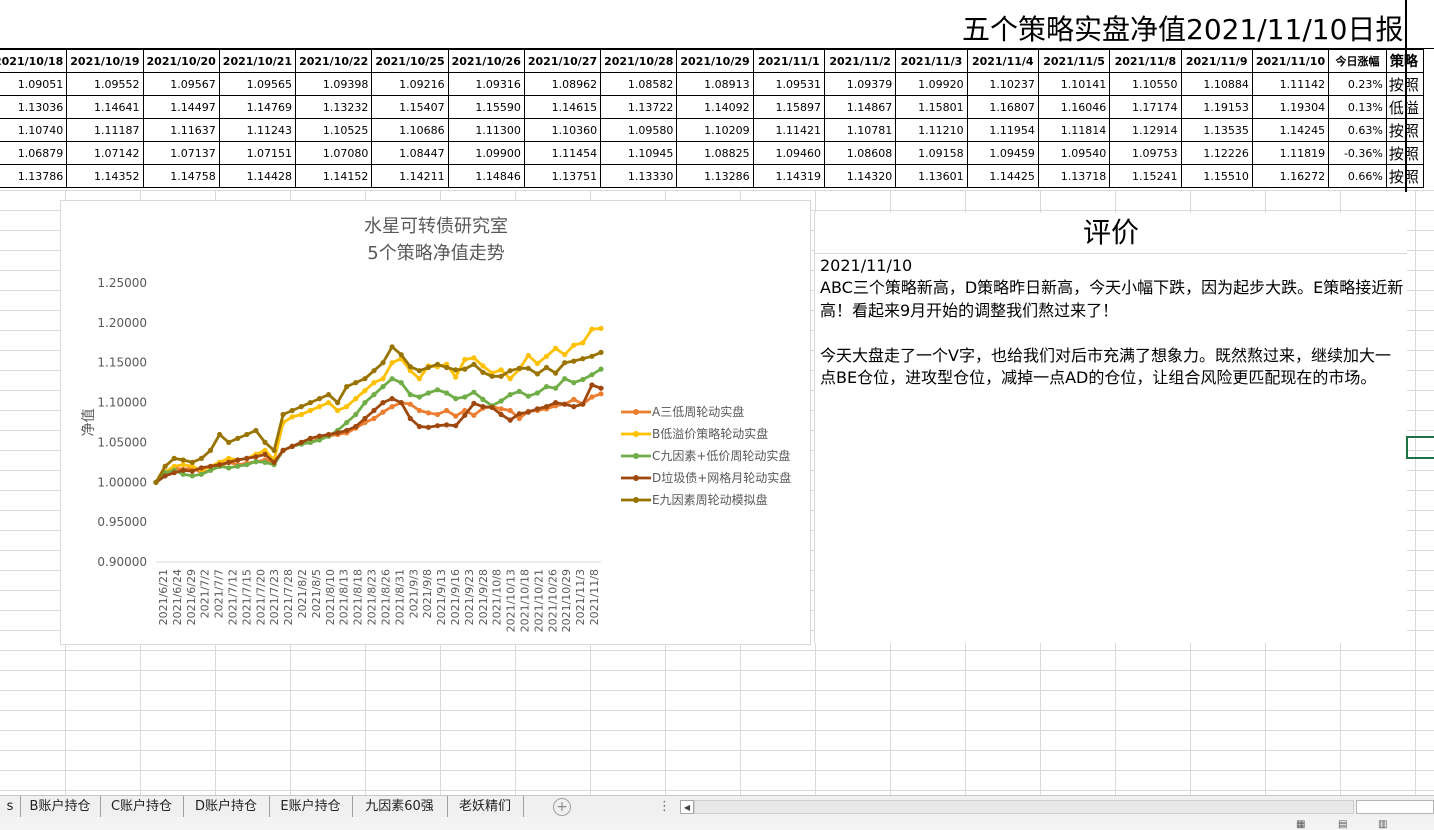  What do you see at coordinates (181, 107) in the screenshot?
I see `nav-cell: 1.14497` at bounding box center [181, 107].